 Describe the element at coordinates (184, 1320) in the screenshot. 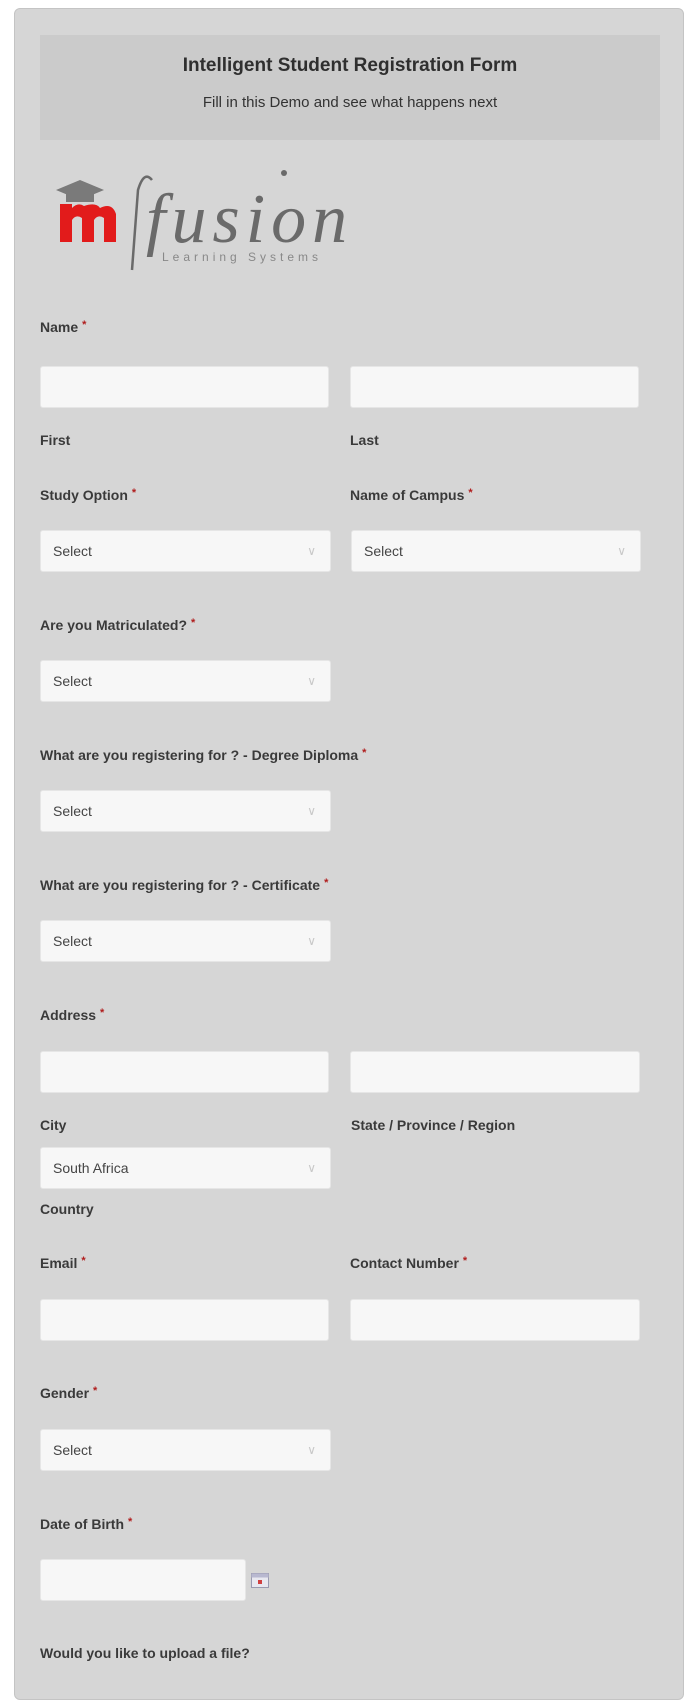

I see `email-input` at that location.